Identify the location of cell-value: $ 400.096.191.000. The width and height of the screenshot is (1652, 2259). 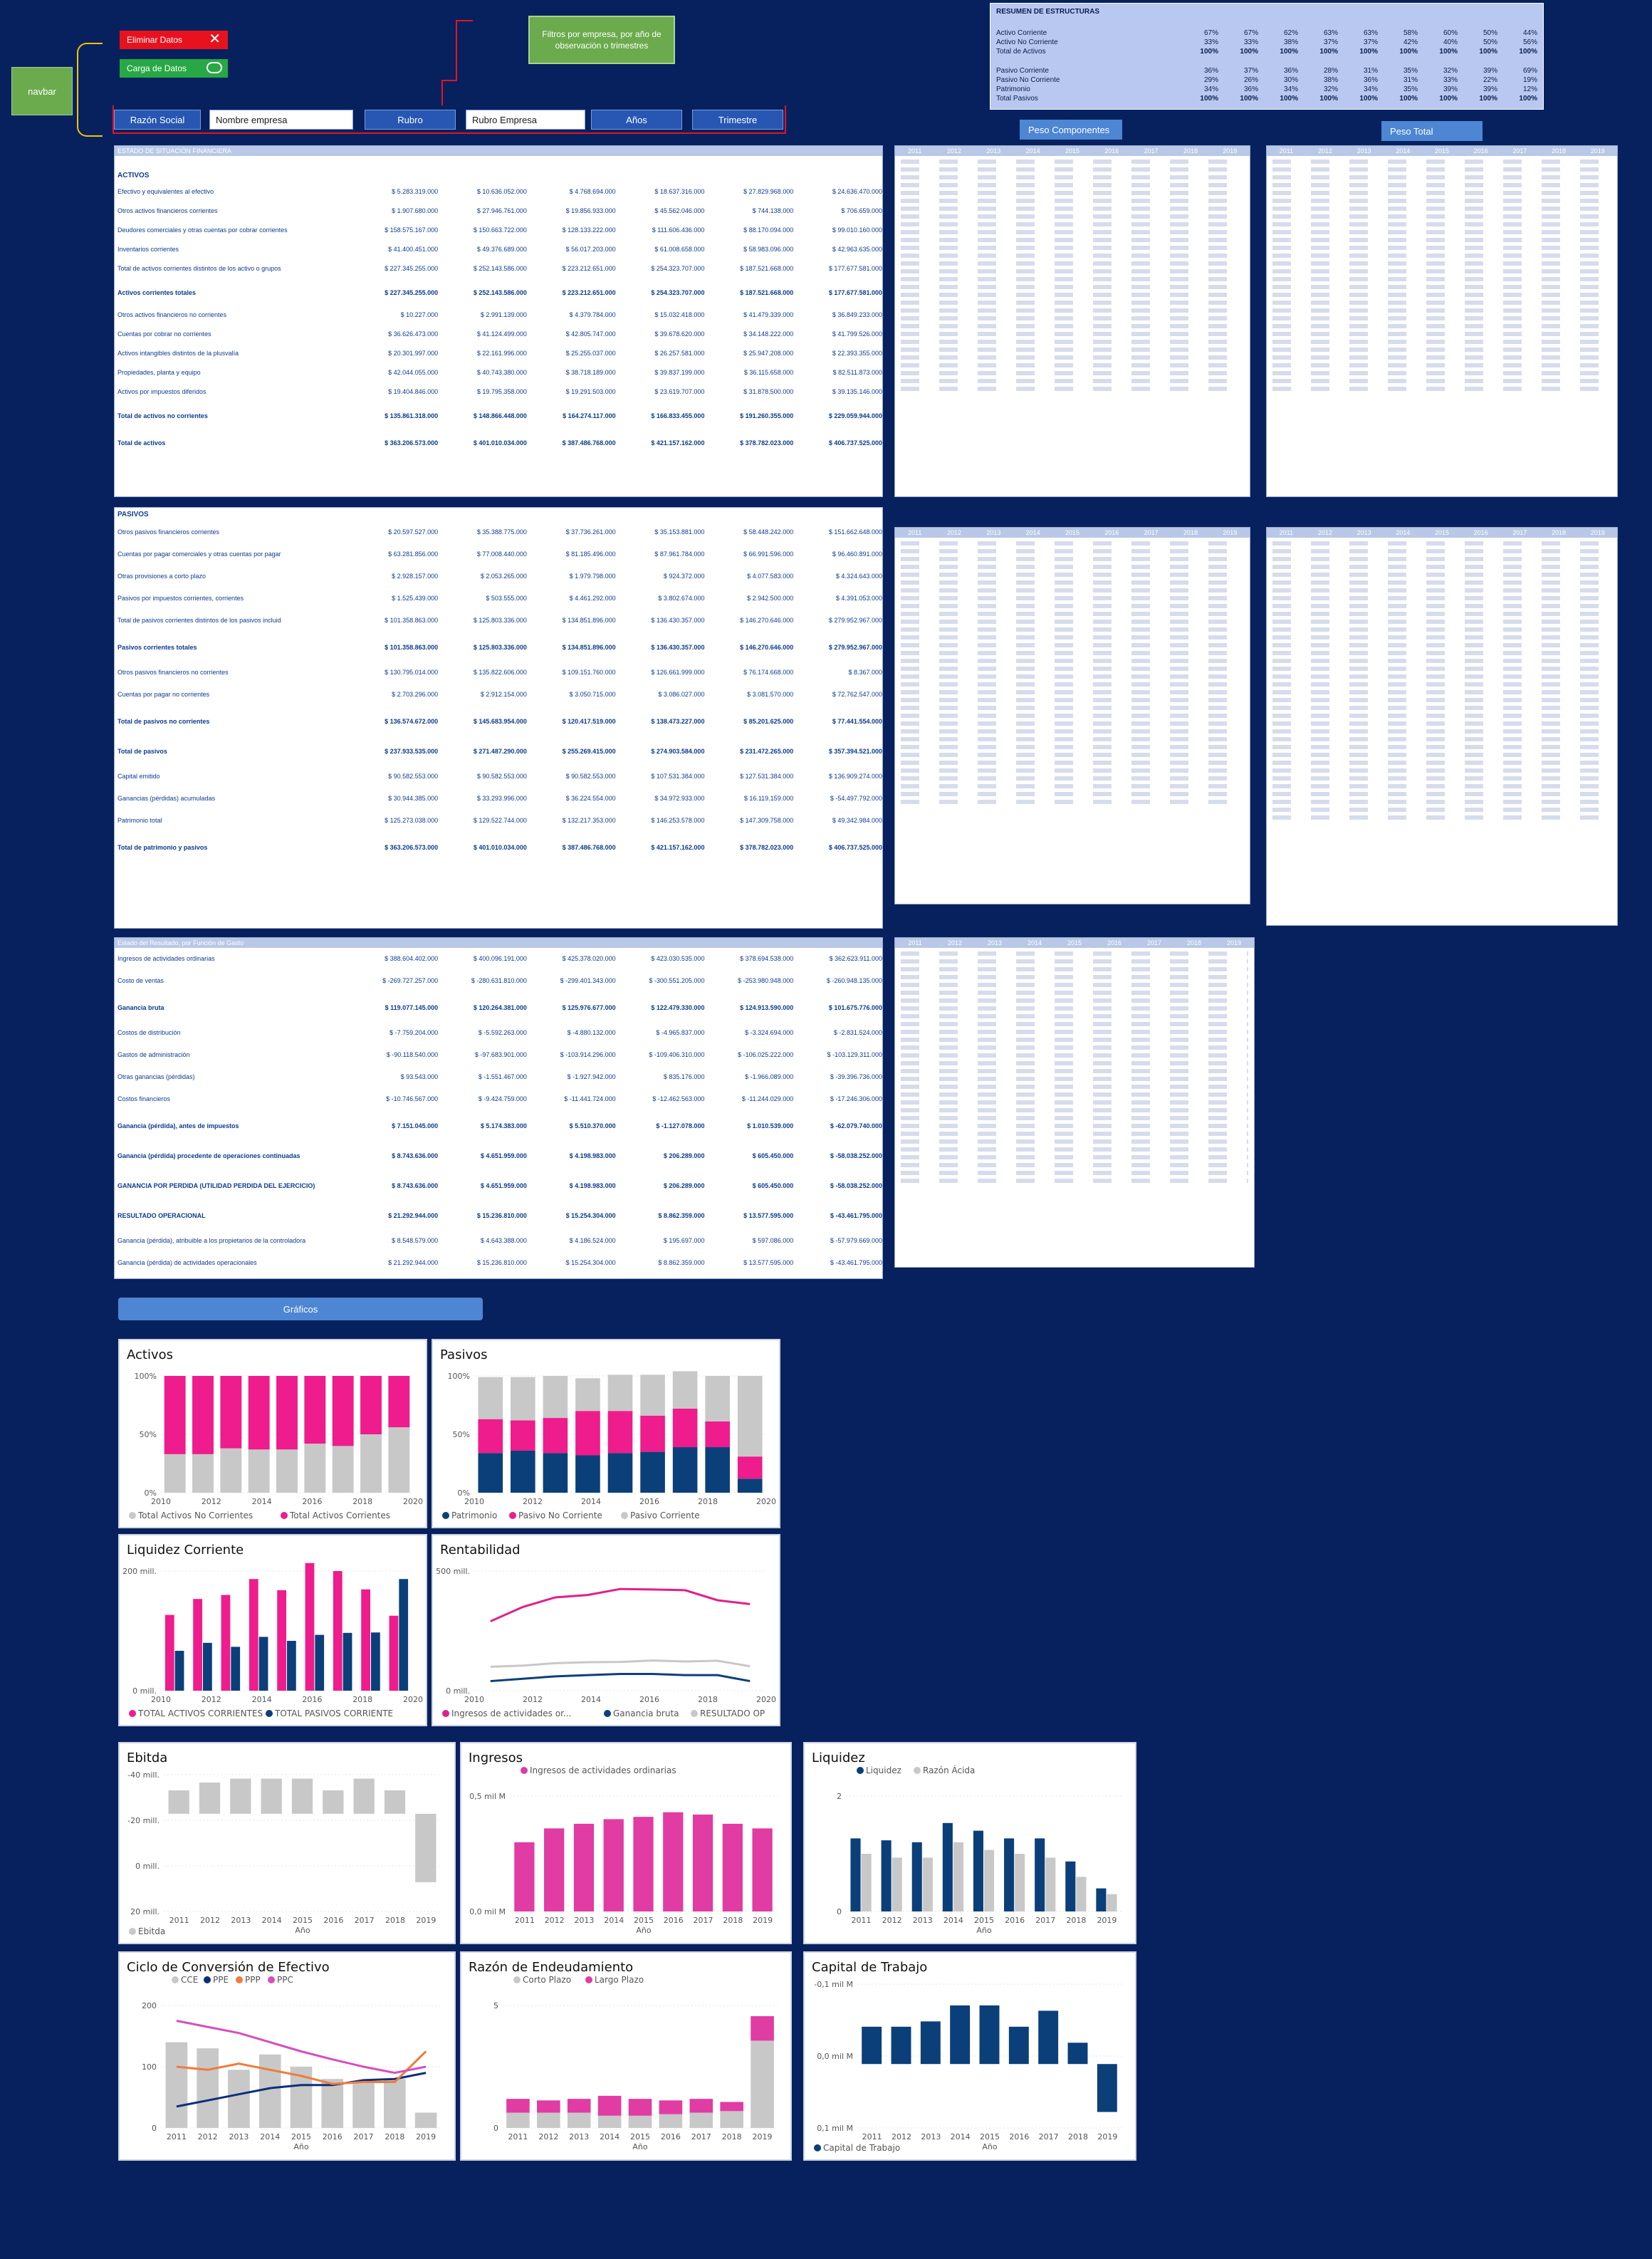
(500, 958).